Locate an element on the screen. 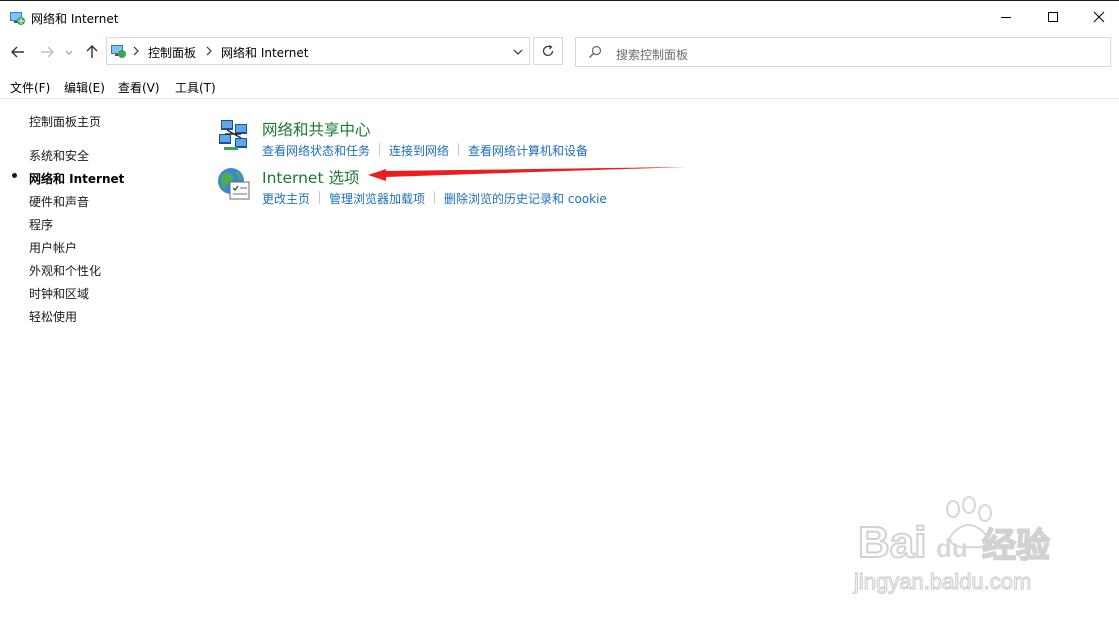  up-arrow-icon is located at coordinates (92, 51).